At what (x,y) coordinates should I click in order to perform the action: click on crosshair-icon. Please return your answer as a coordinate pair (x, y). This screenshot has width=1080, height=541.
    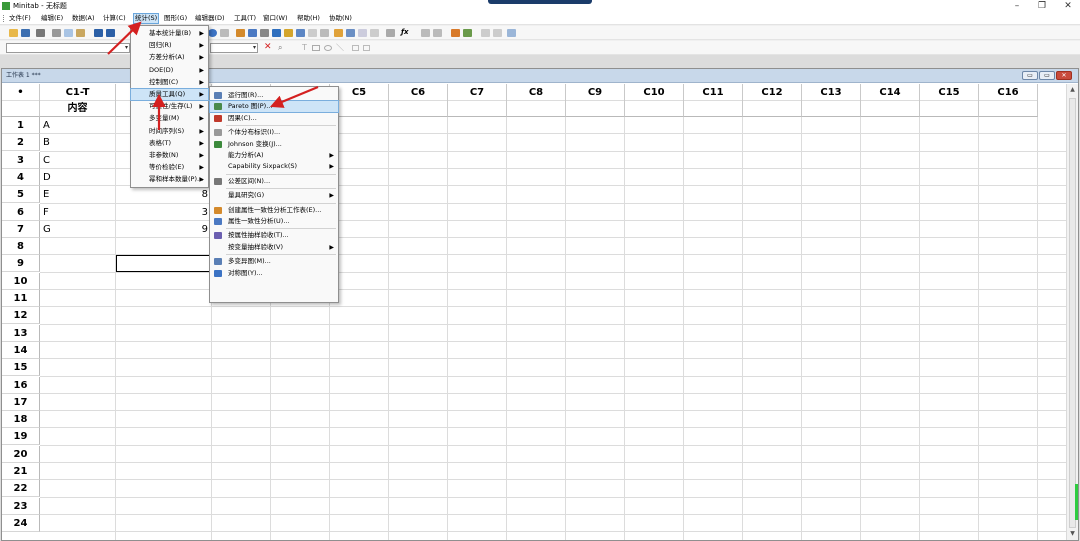
    Looking at the image, I should click on (497, 33).